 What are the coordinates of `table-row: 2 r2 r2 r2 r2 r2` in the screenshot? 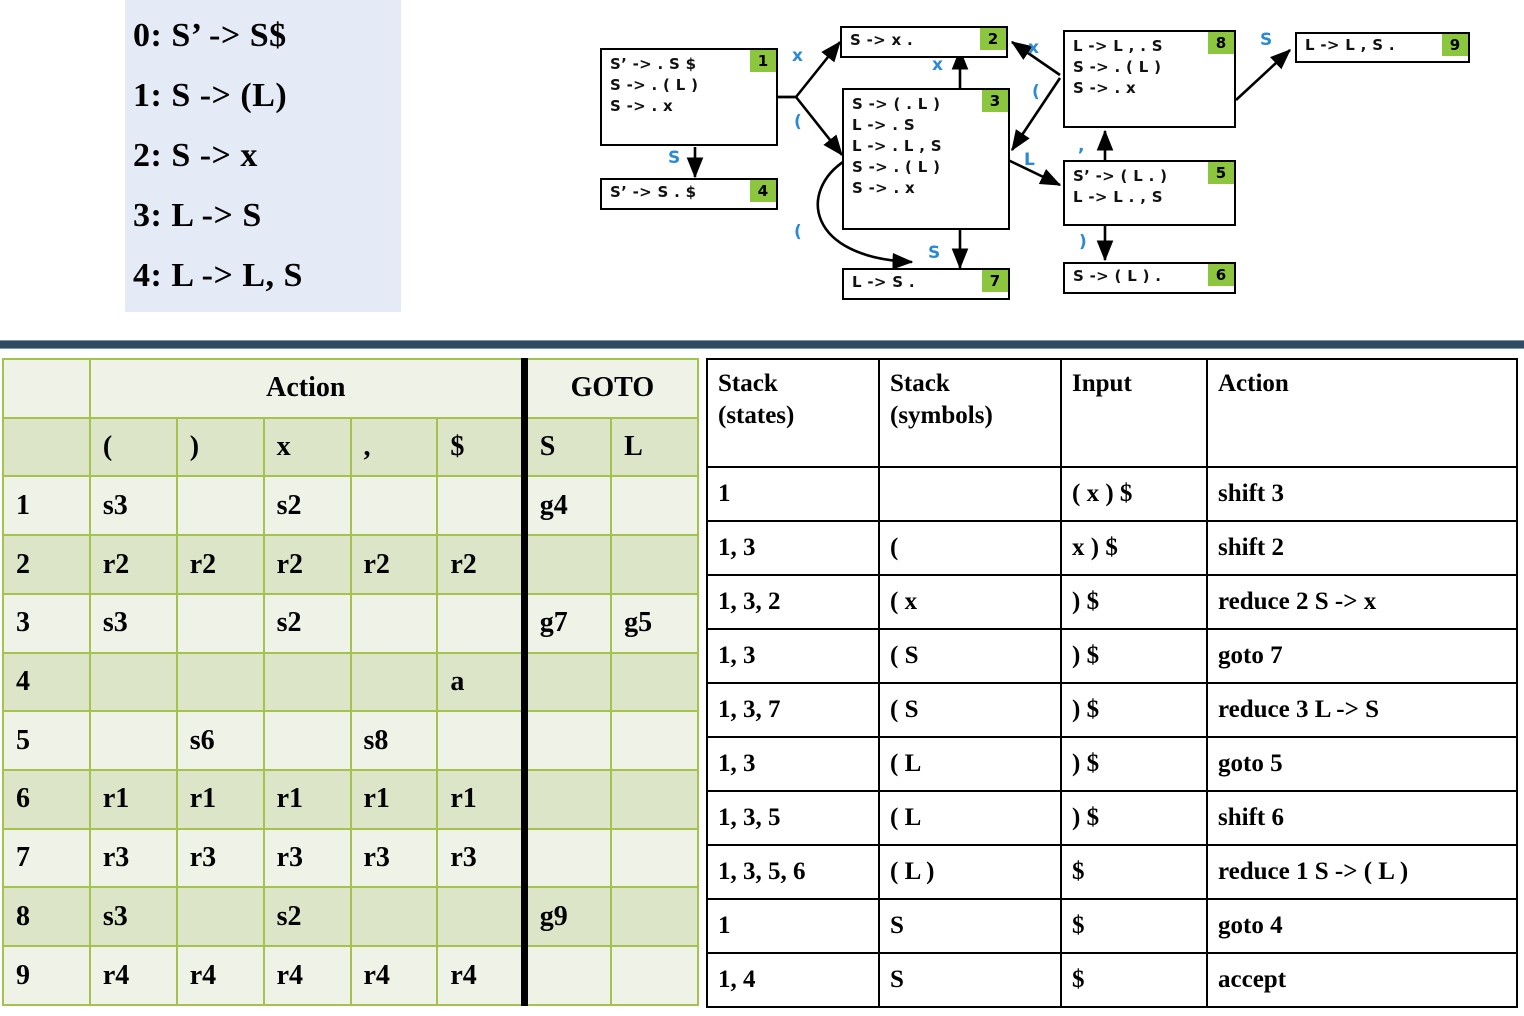 It's located at (350, 564).